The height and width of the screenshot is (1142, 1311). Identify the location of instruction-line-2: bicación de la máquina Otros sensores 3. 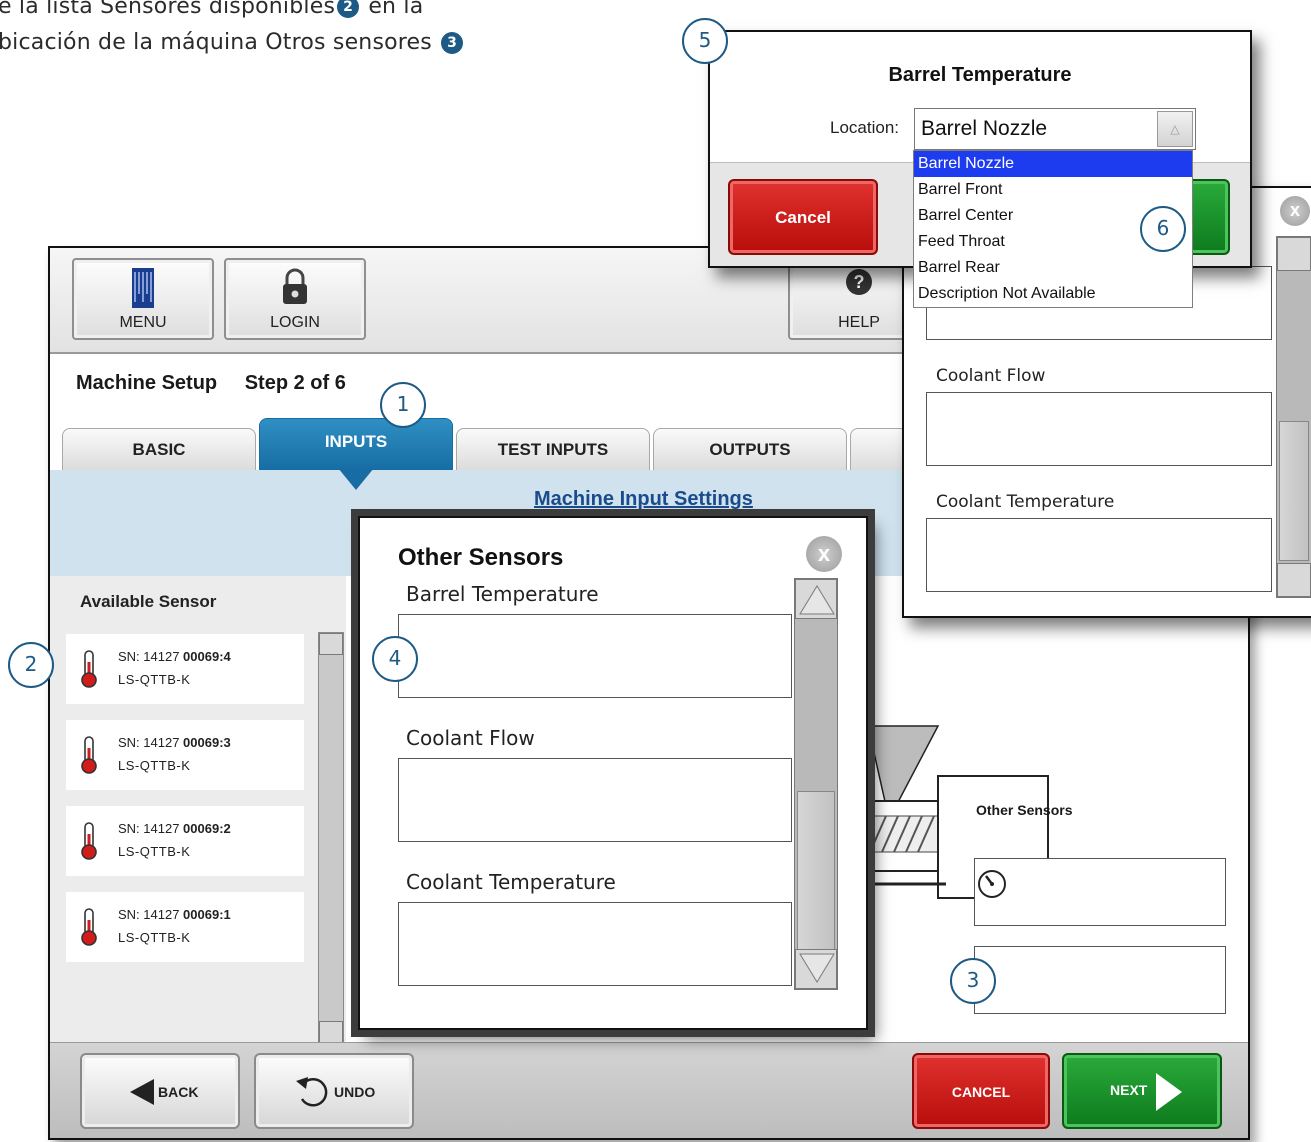
(232, 42).